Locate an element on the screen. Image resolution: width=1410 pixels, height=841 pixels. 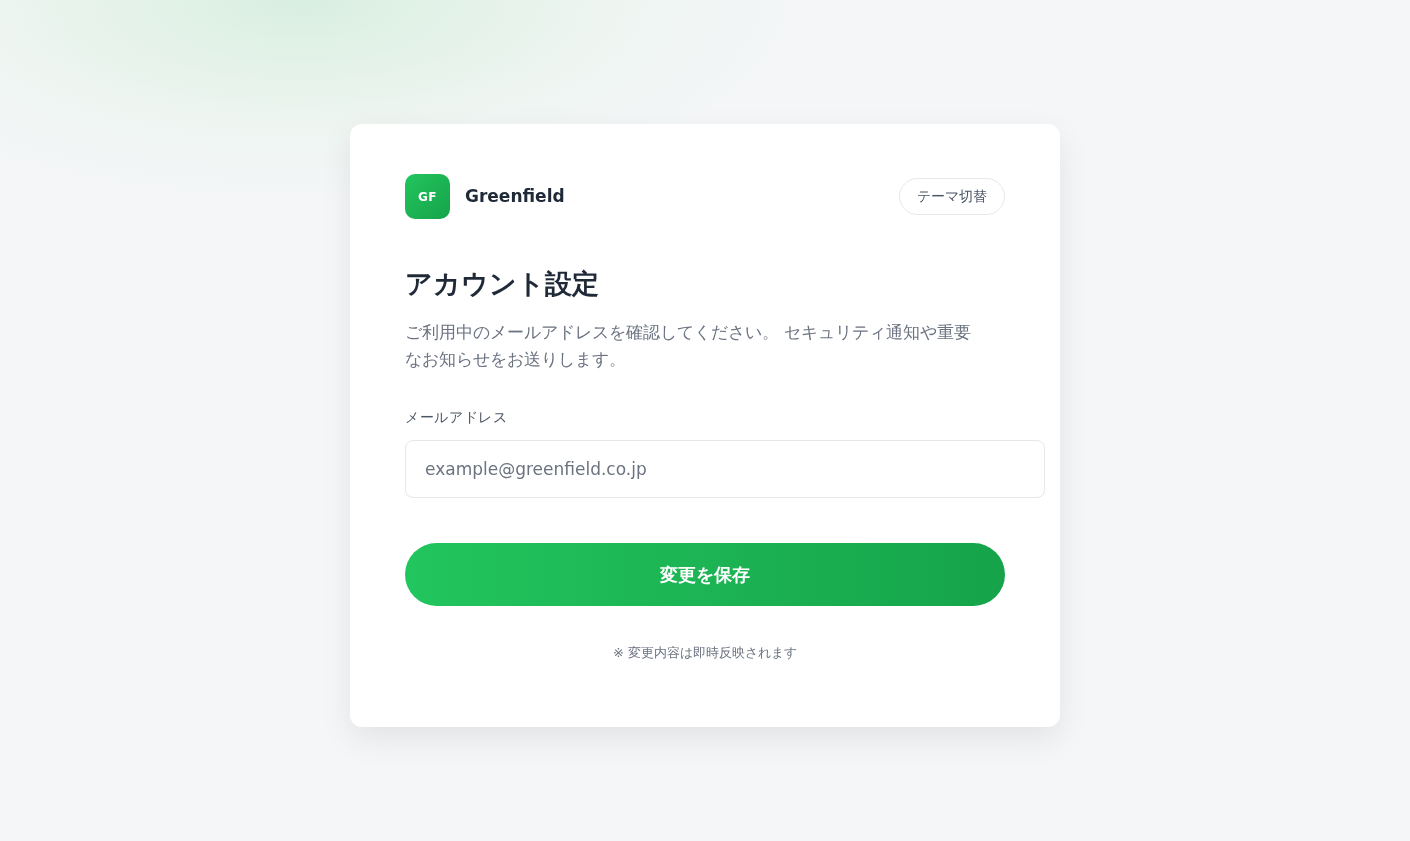
page-title: アカウント設定 is located at coordinates (502, 284).